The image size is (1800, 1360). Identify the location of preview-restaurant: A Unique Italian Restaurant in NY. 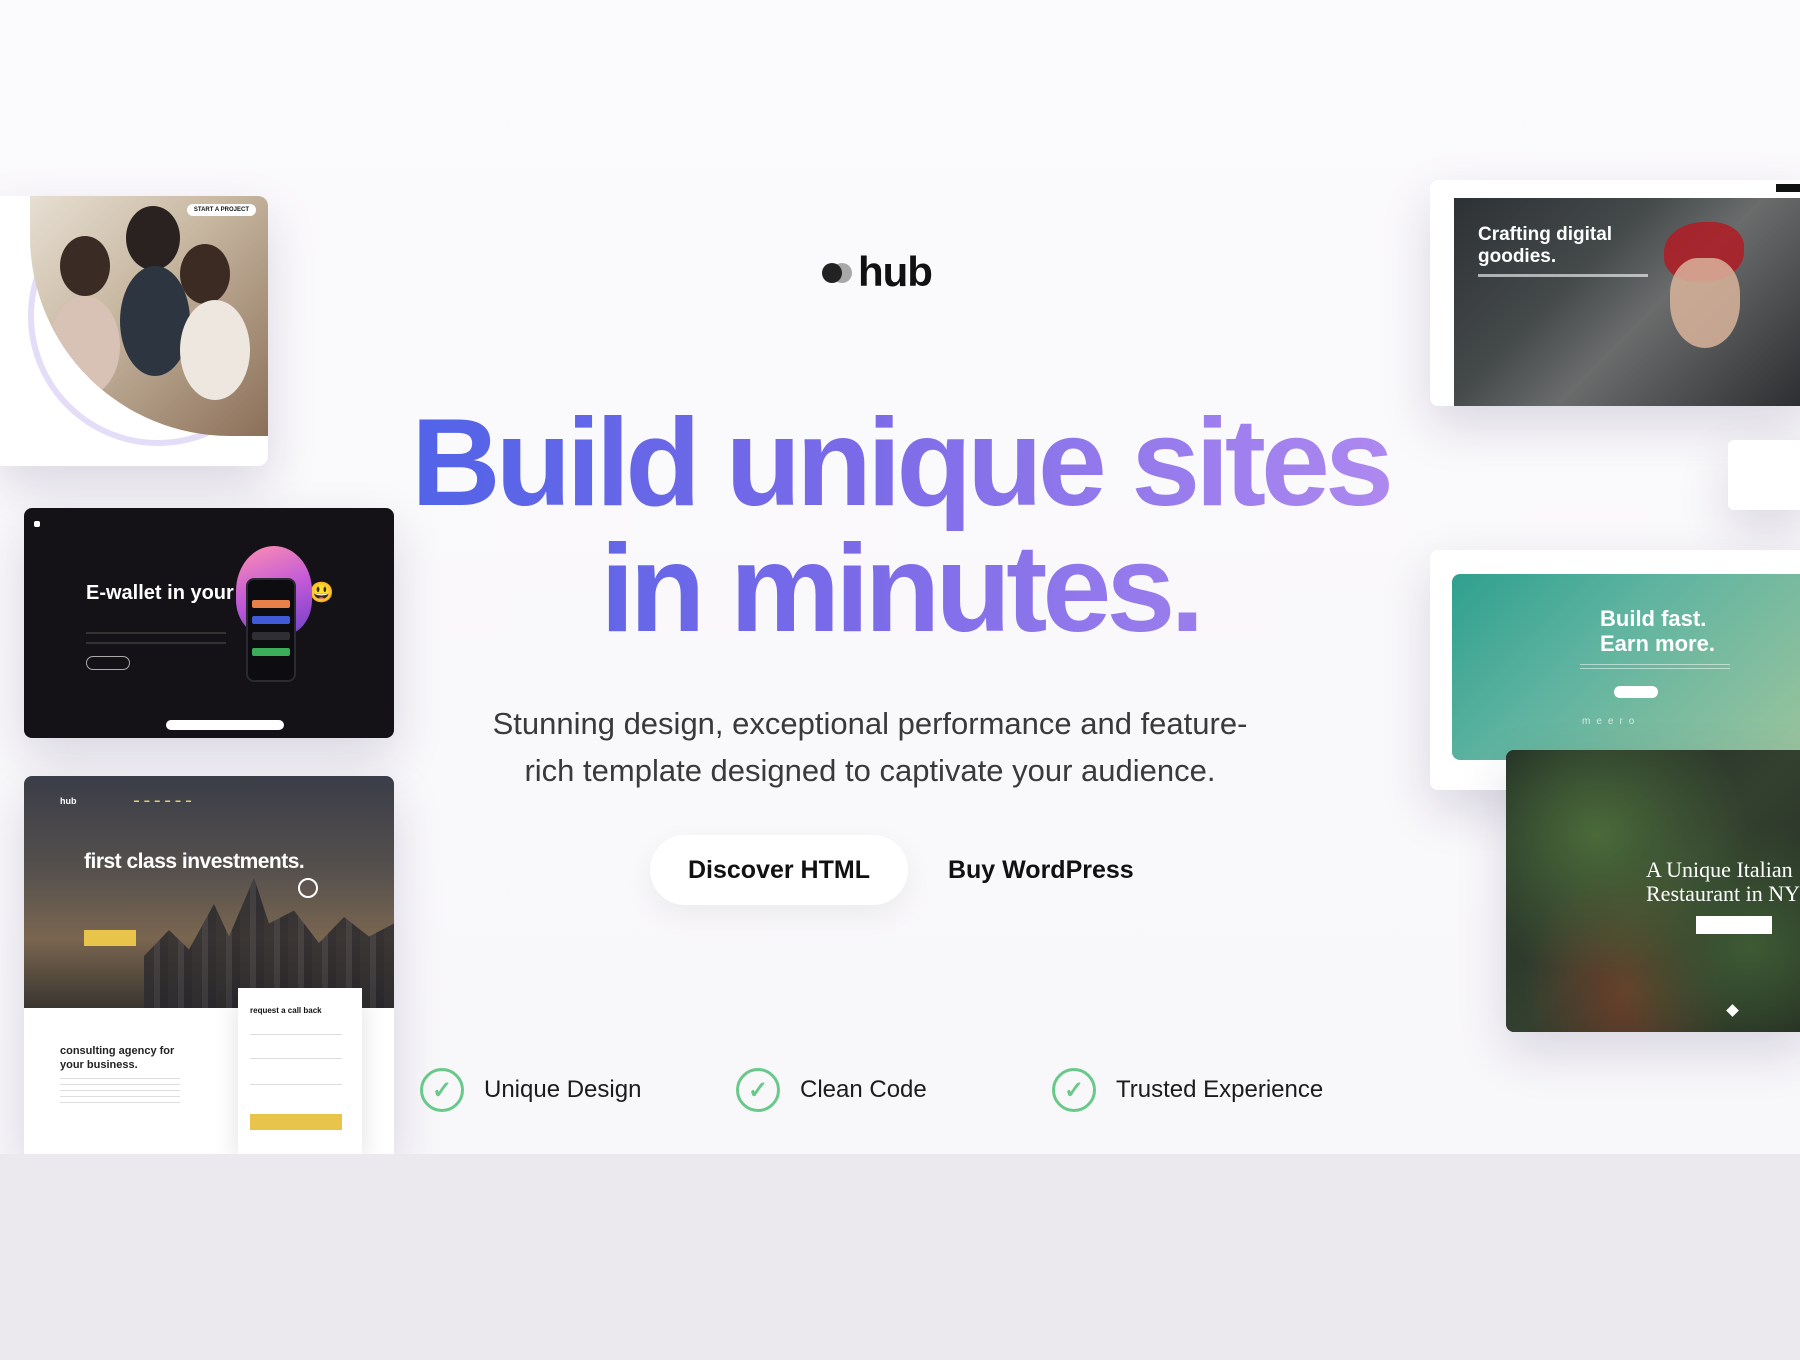
(1653, 891).